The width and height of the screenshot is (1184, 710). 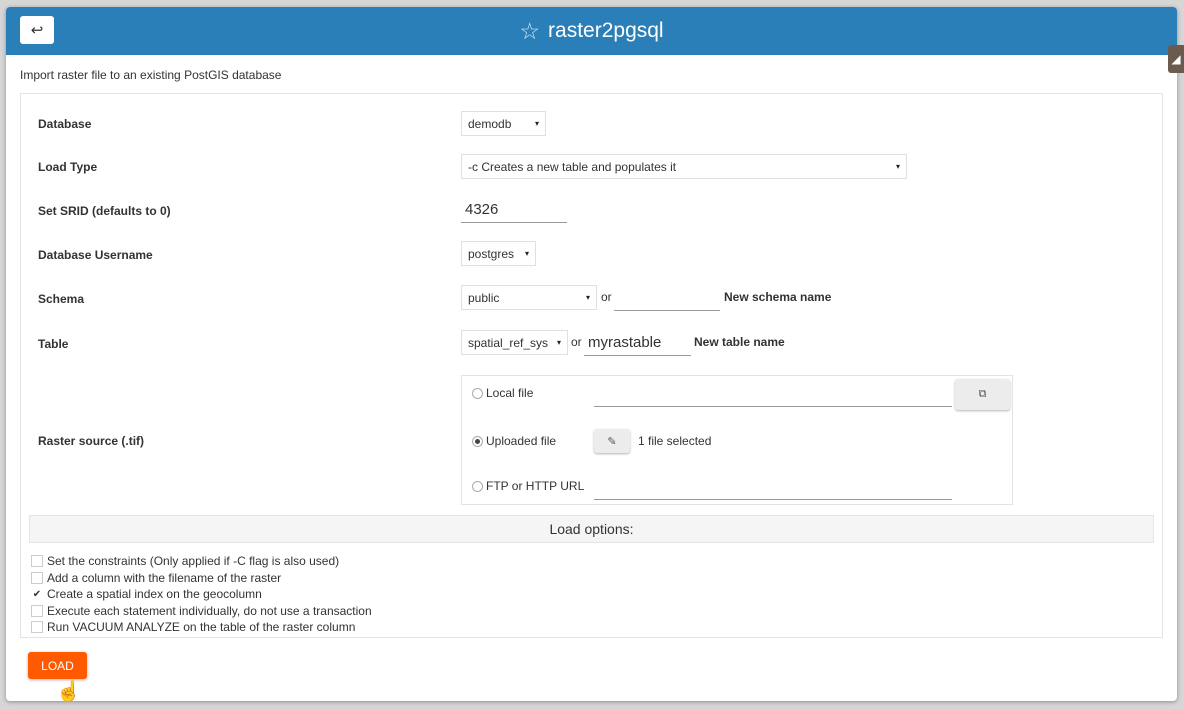 I want to click on browse-button: ⧉, so click(x=982, y=394).